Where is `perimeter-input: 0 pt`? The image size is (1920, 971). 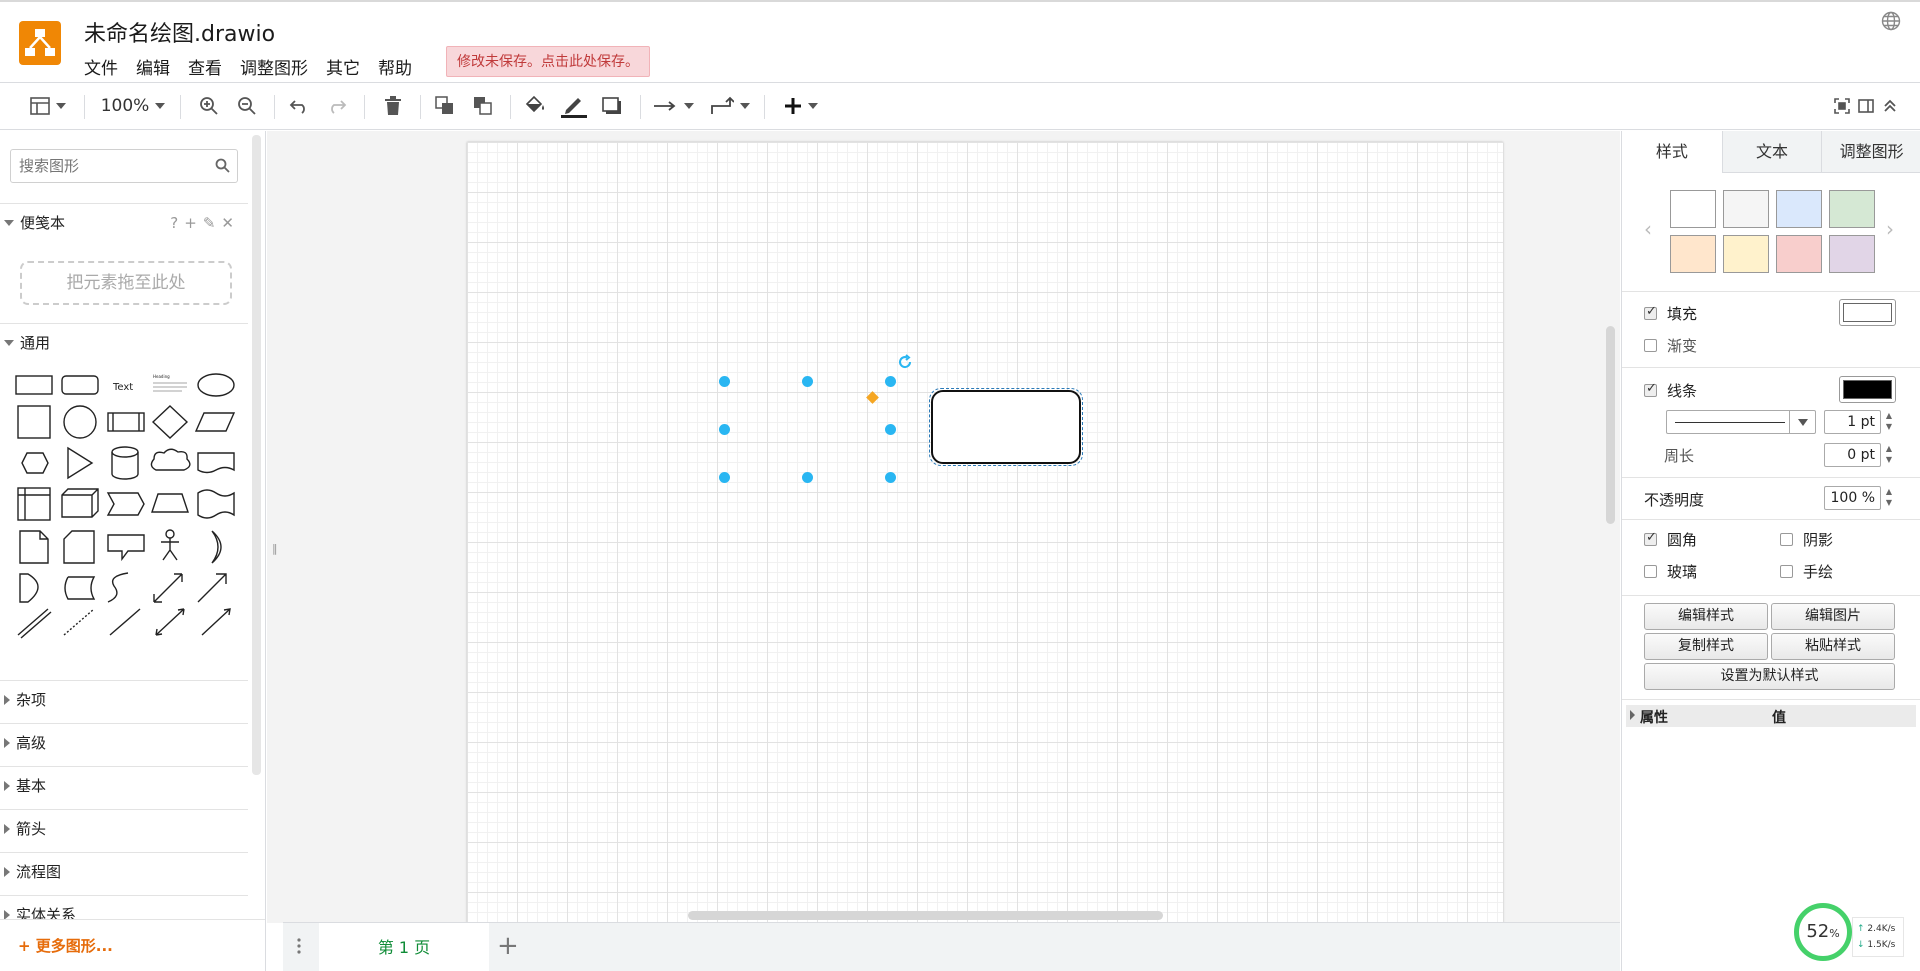
perimeter-input: 0 pt is located at coordinates (1852, 455).